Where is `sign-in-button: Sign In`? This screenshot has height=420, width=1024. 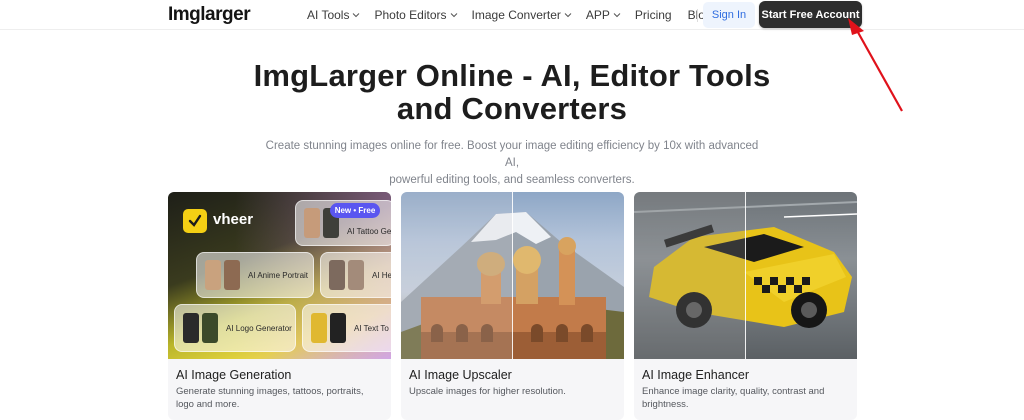 sign-in-button: Sign In is located at coordinates (729, 15).